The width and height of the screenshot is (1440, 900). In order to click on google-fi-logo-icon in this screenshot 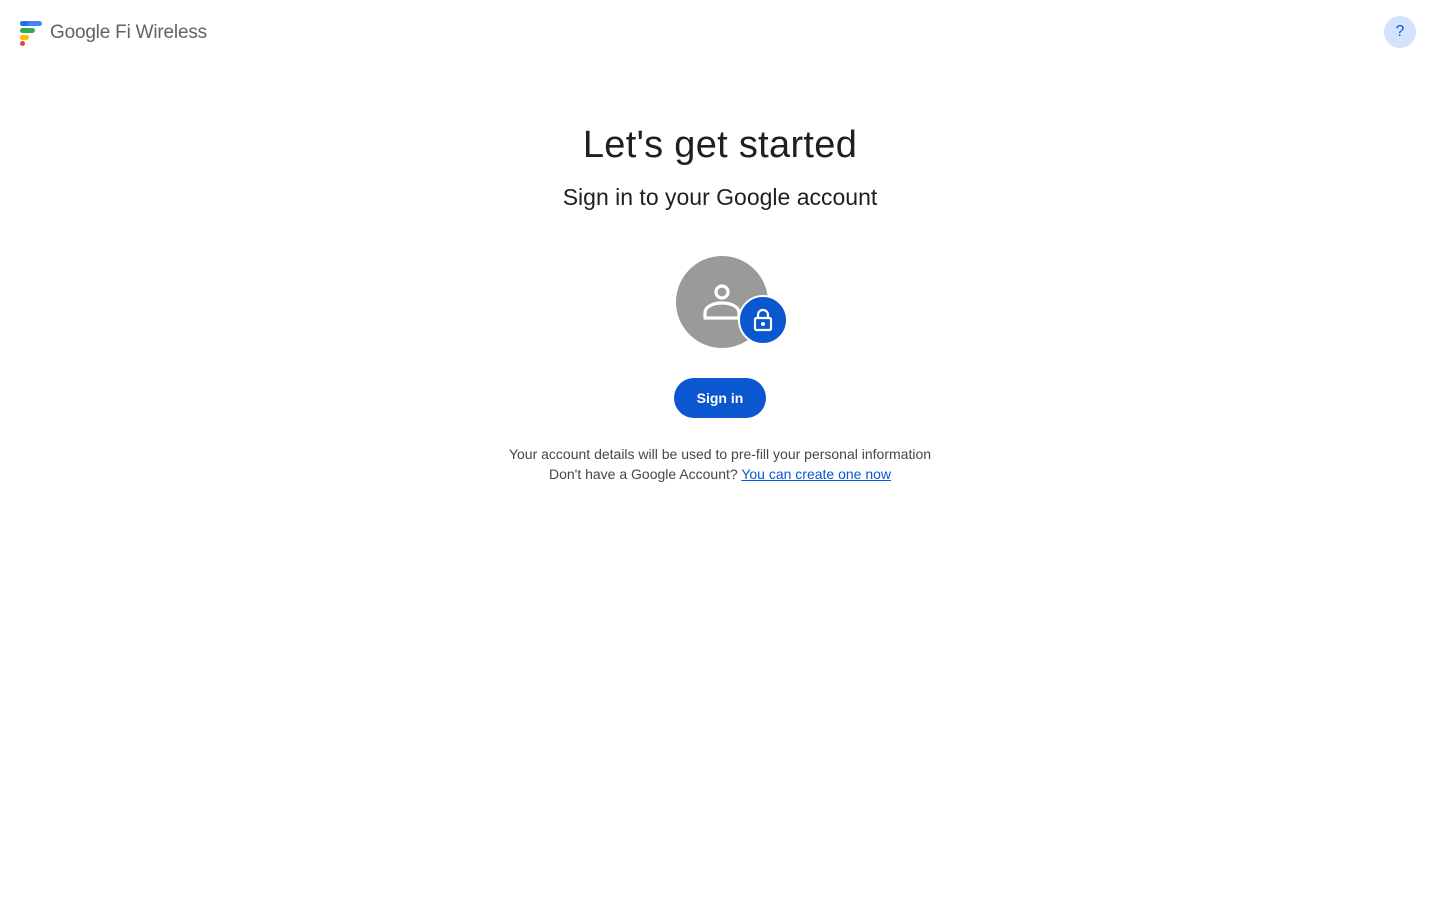, I will do `click(31, 33)`.